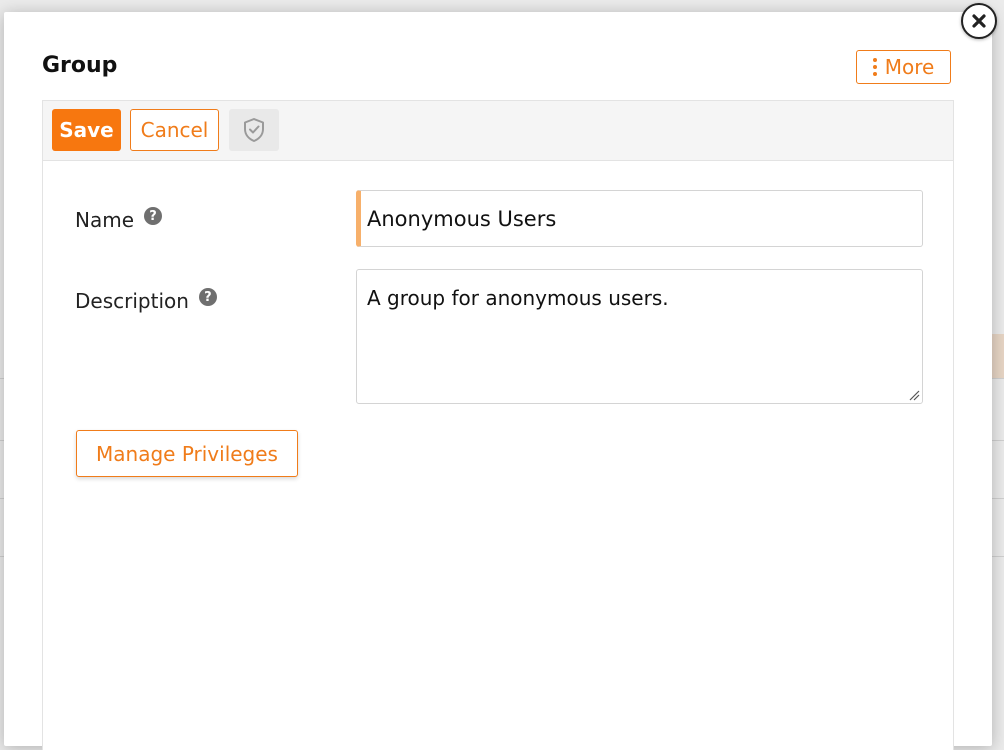 This screenshot has width=1004, height=750. I want to click on name-input: Anonymous Users, so click(639, 218).